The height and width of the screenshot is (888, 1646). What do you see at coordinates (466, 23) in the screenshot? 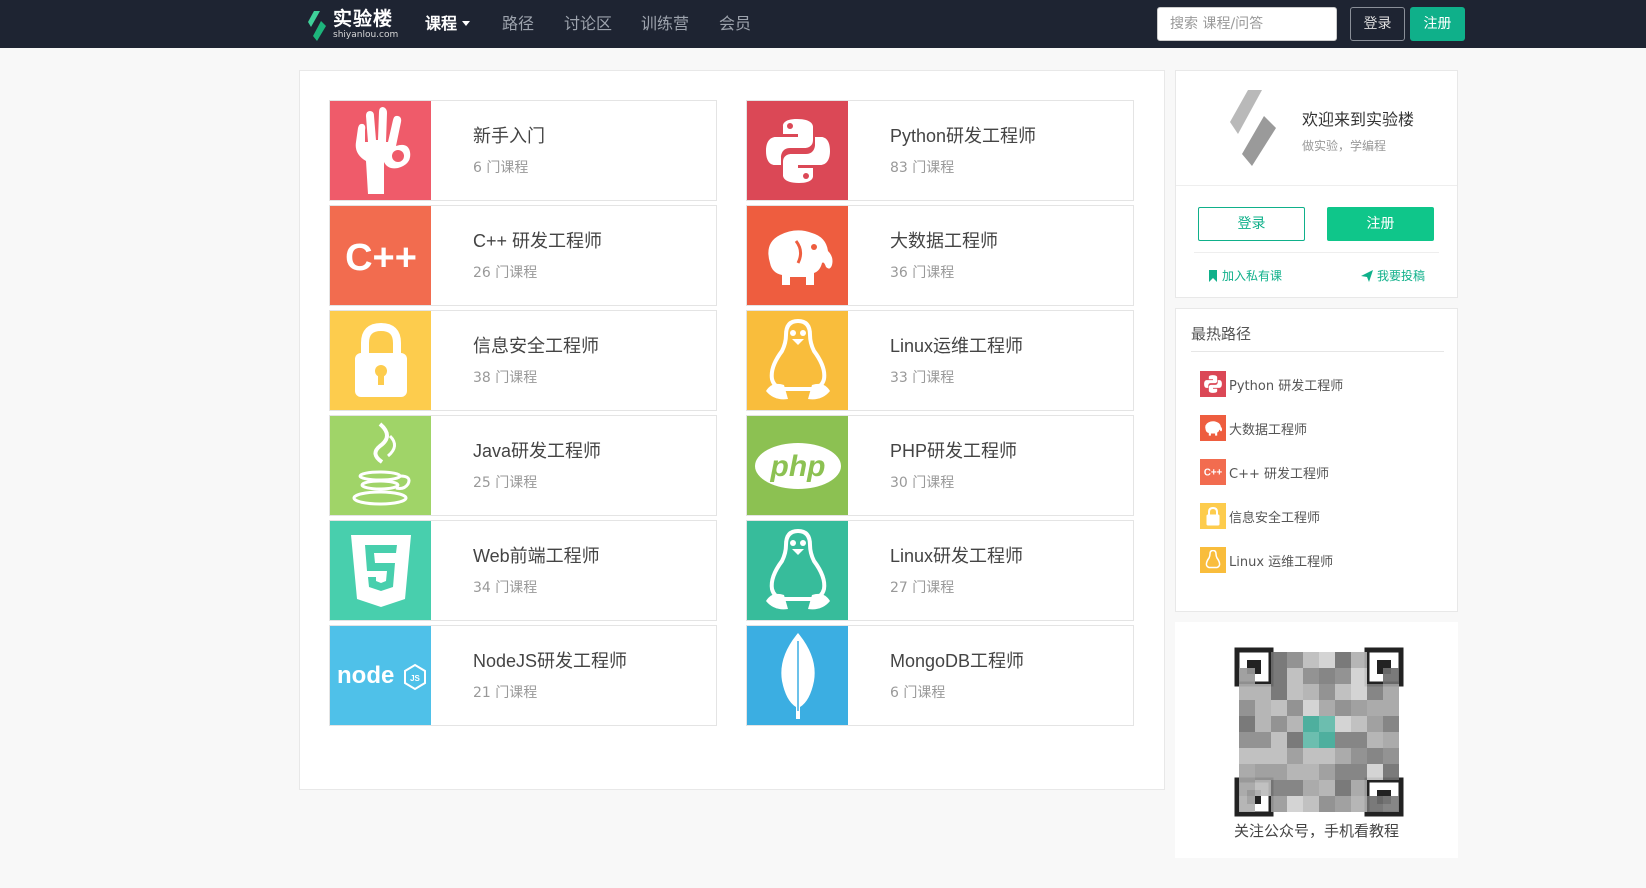
I see `chevron-down-icon` at bounding box center [466, 23].